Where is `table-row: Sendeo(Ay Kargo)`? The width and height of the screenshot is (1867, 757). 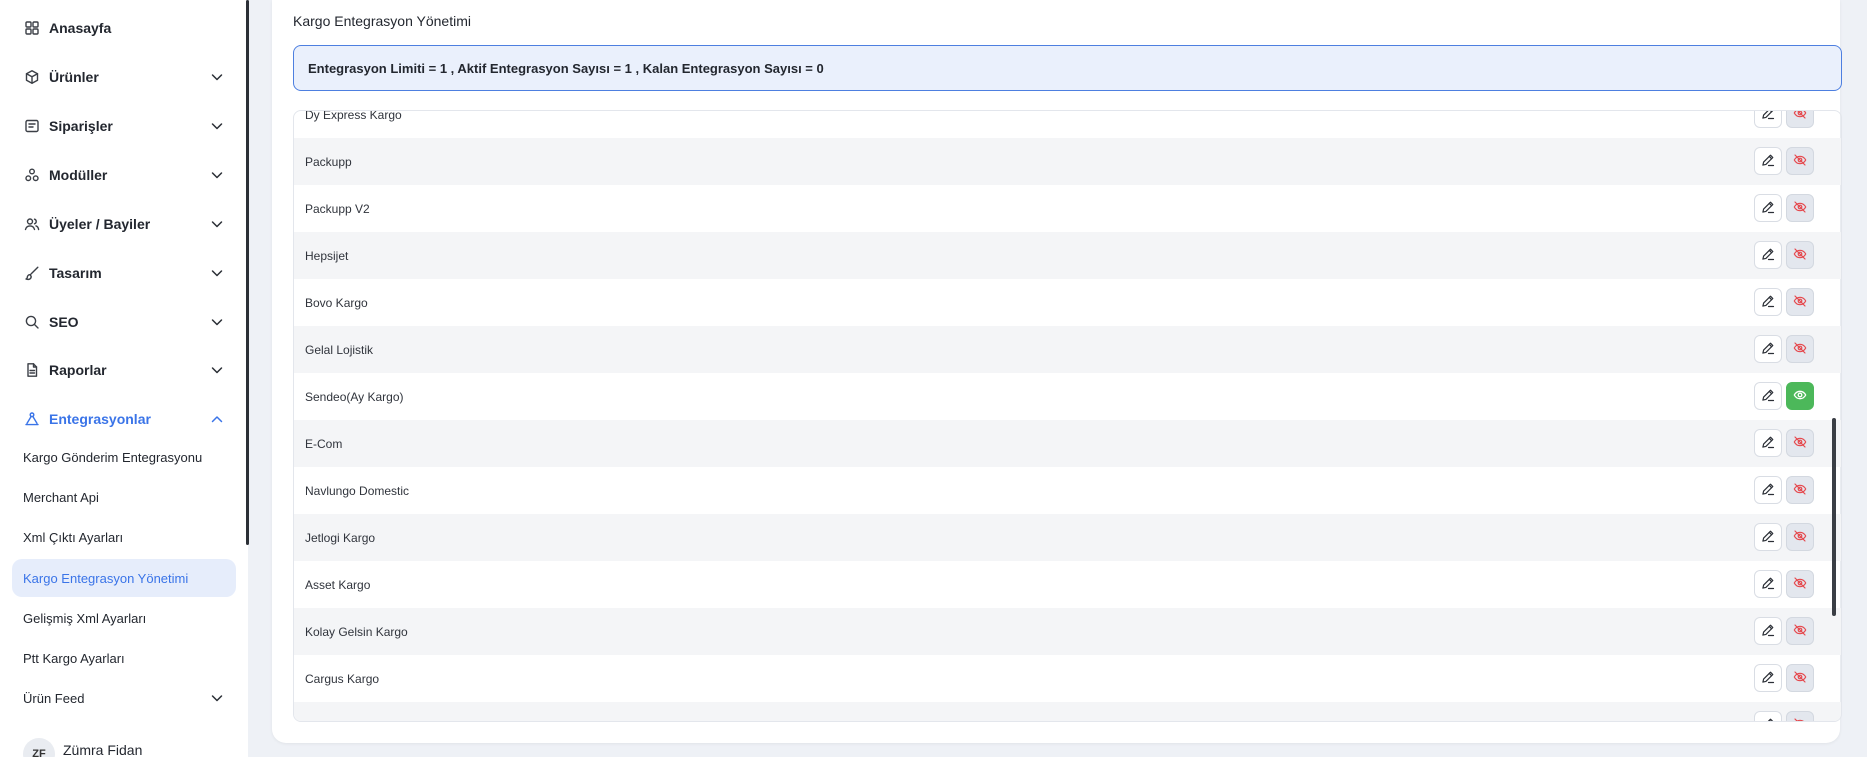
table-row: Sendeo(Ay Kargo) is located at coordinates (1067, 396).